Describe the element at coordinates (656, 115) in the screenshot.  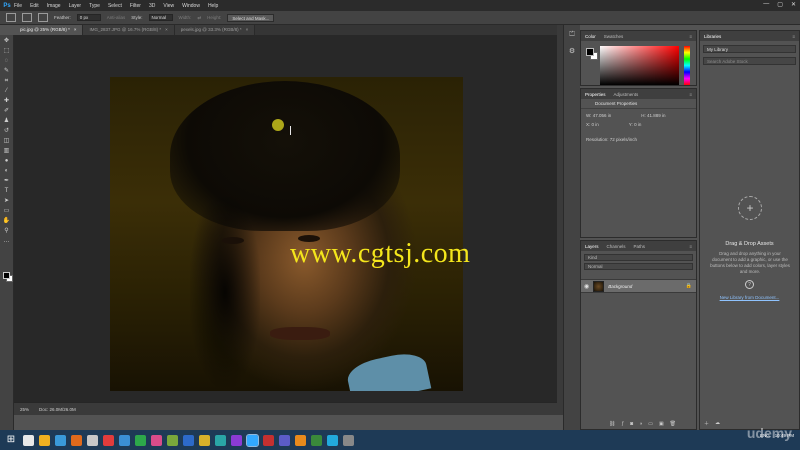
I see `h-value: 41.889 in` at that location.